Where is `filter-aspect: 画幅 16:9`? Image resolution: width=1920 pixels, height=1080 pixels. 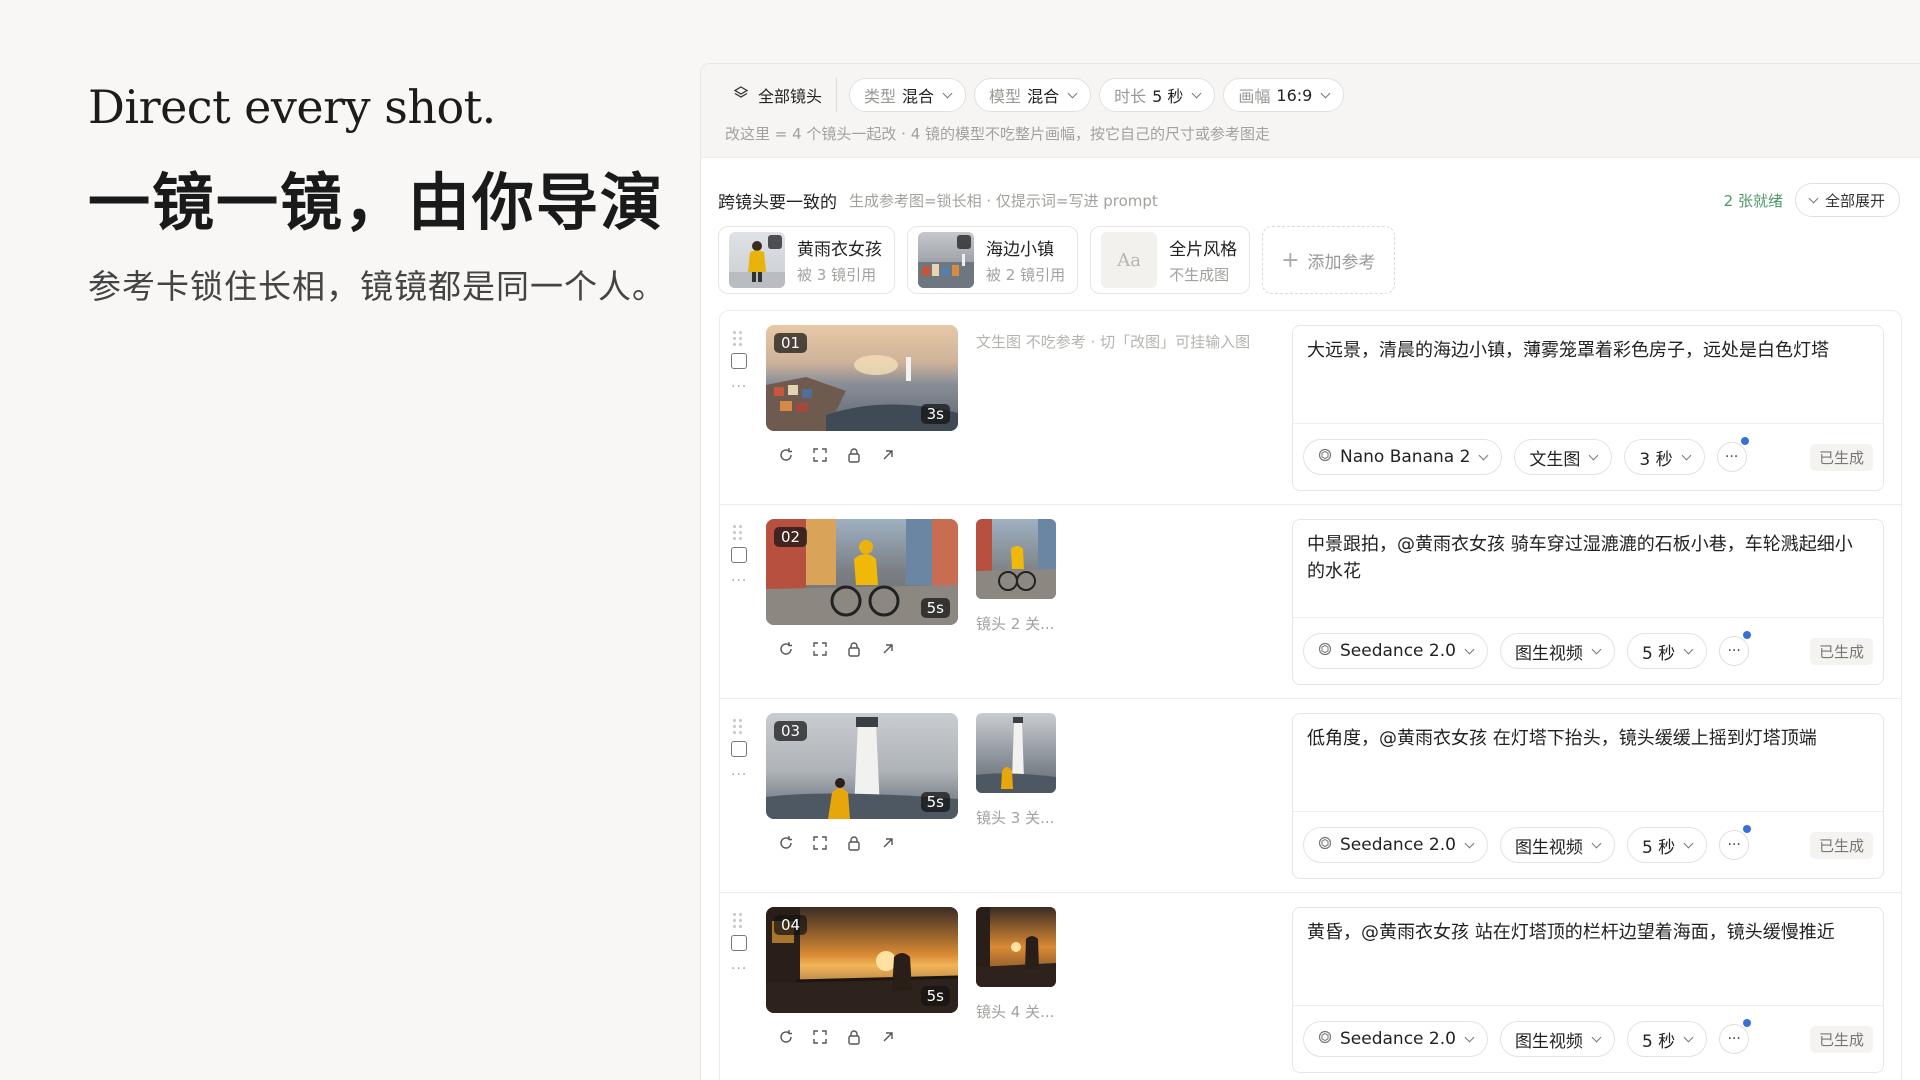 filter-aspect: 画幅 16:9 is located at coordinates (1284, 95).